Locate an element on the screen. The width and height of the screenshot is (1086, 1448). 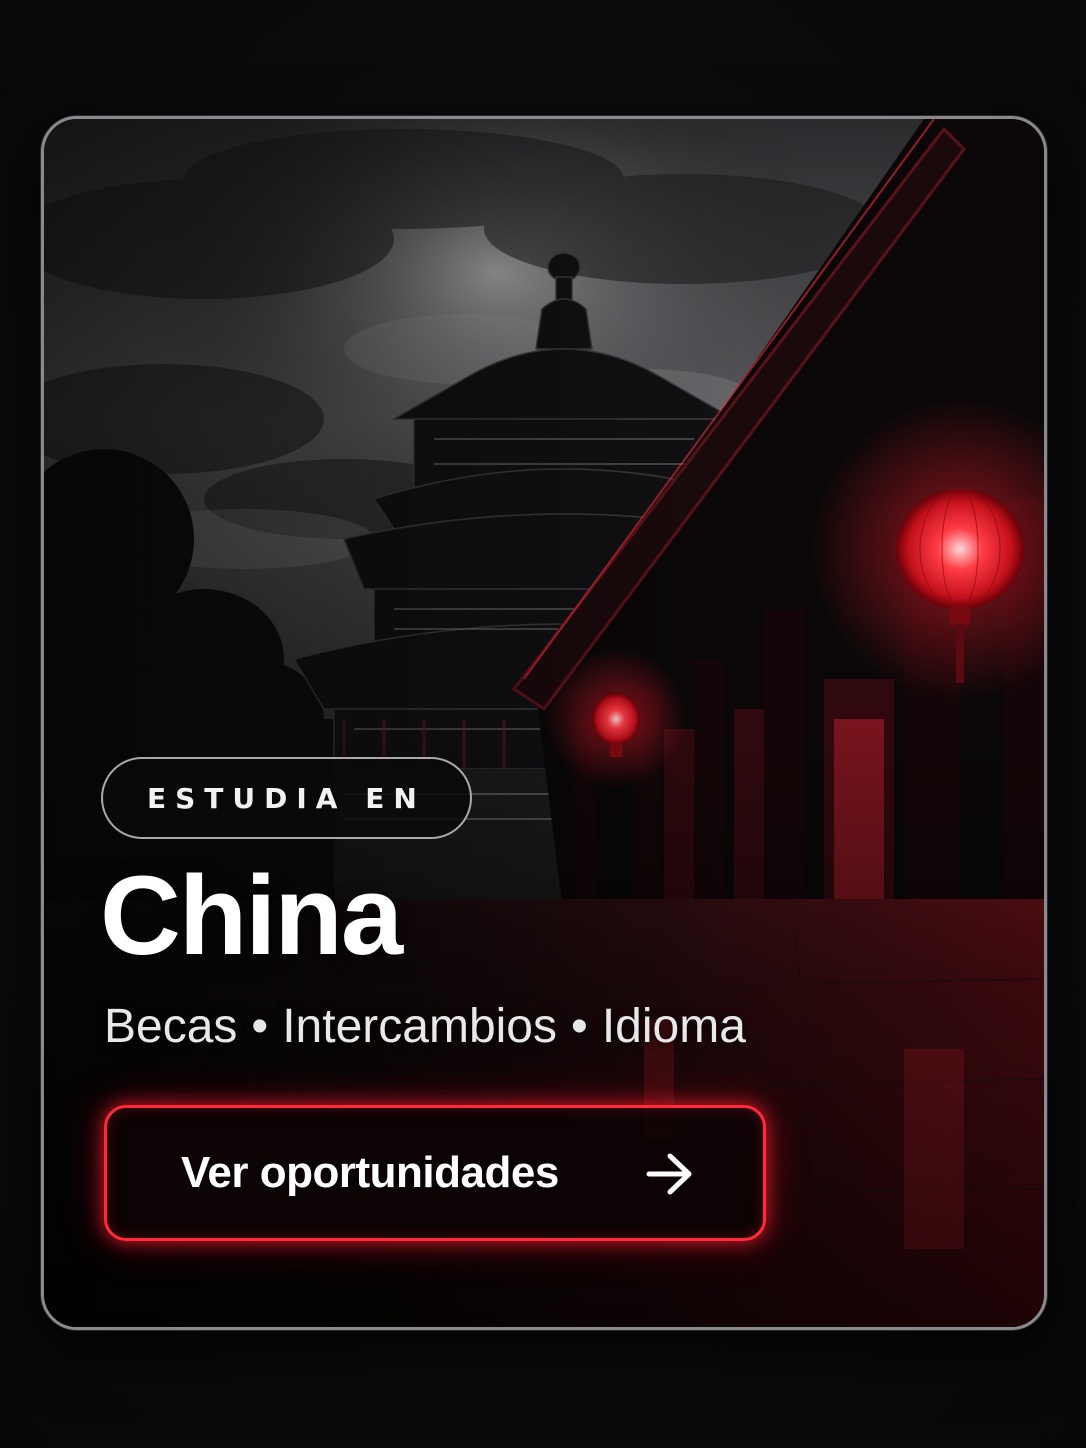
view-opportunities-label: Ver oportunidades is located at coordinates (370, 1172).